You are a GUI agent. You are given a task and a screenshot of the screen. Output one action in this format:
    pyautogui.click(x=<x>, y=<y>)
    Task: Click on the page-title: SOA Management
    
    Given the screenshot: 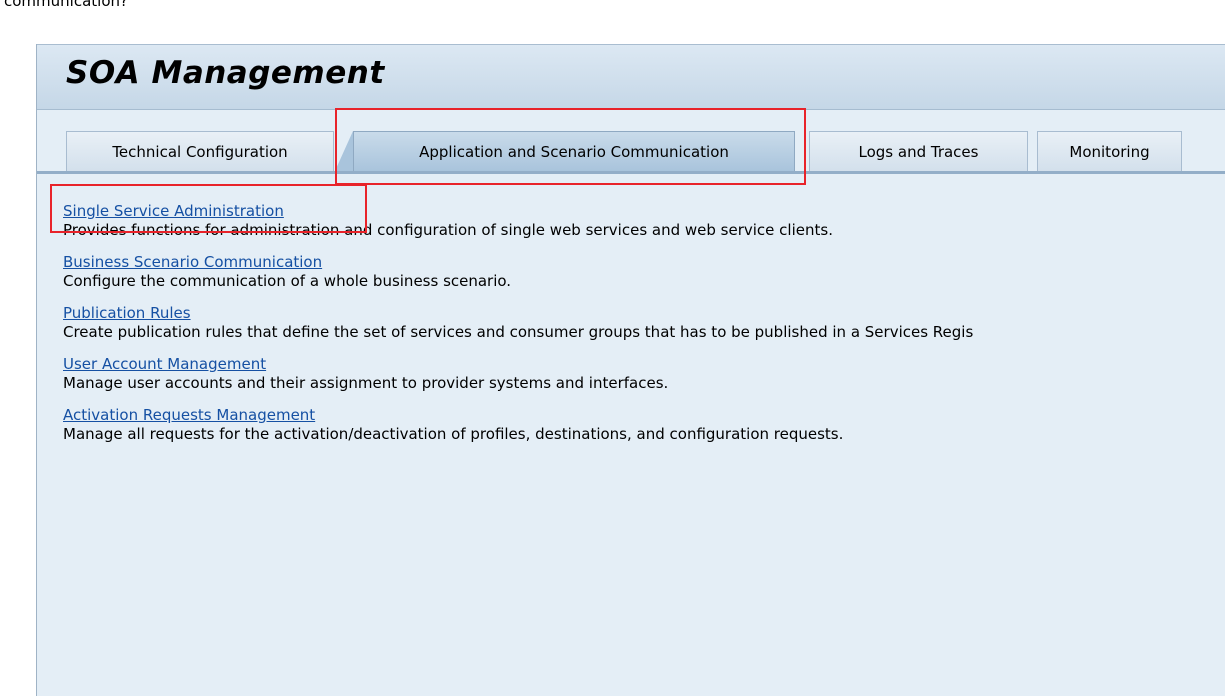 What is the action you would take?
    pyautogui.click(x=225, y=73)
    